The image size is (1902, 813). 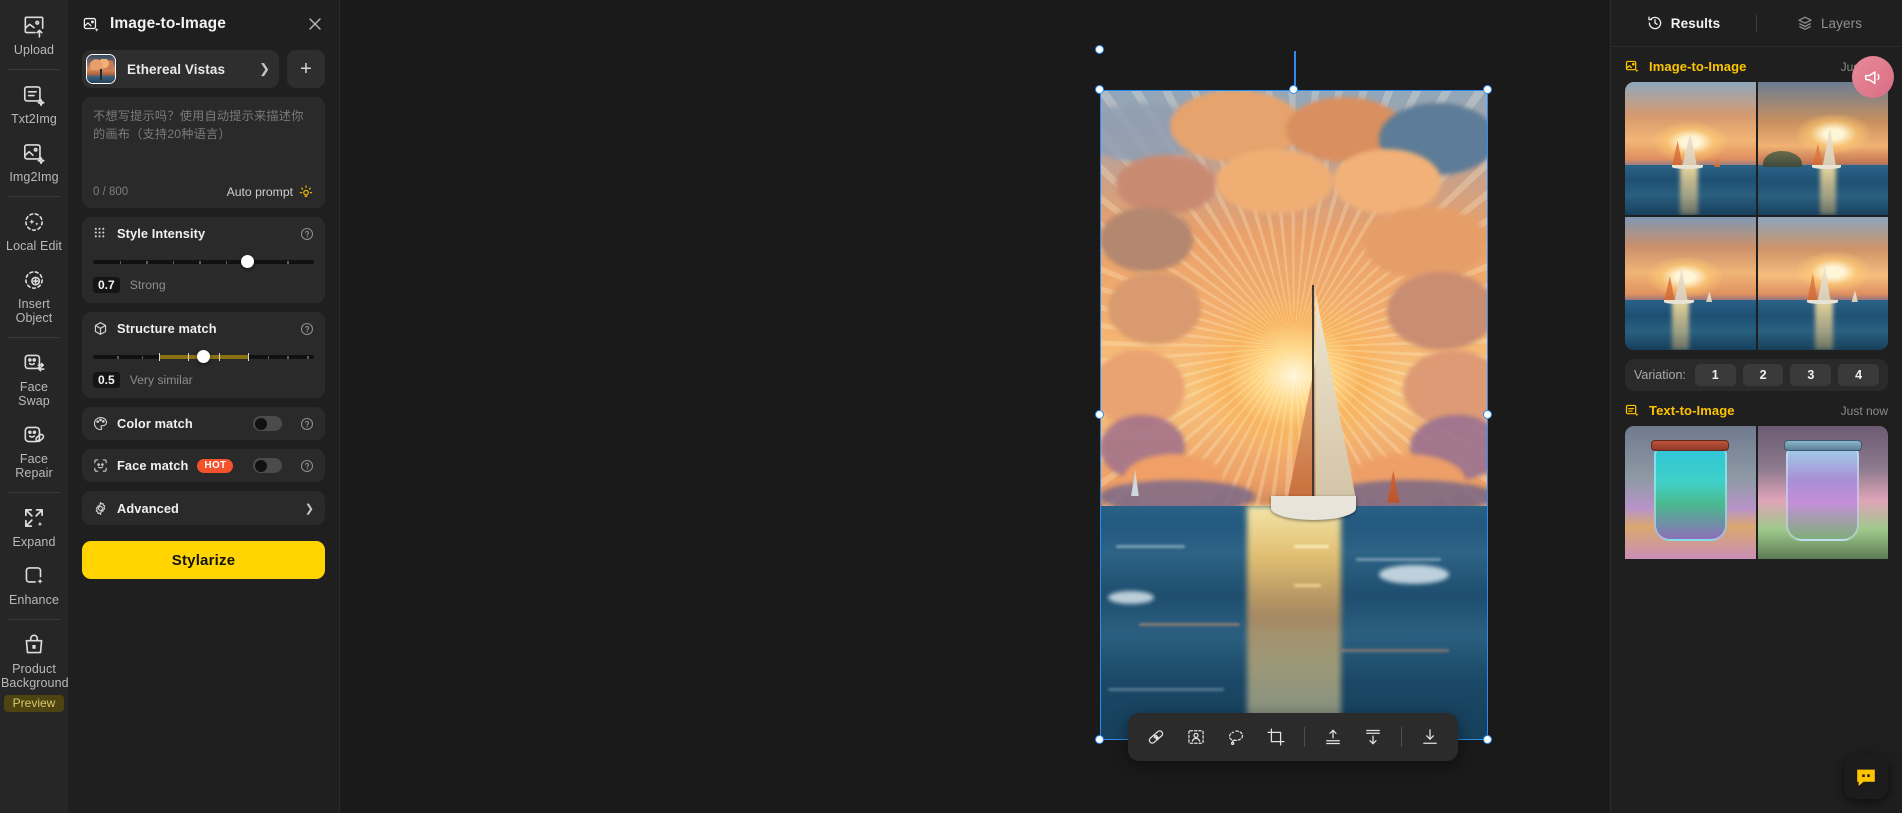 I want to click on image-to-image-icon, so click(x=34, y=153).